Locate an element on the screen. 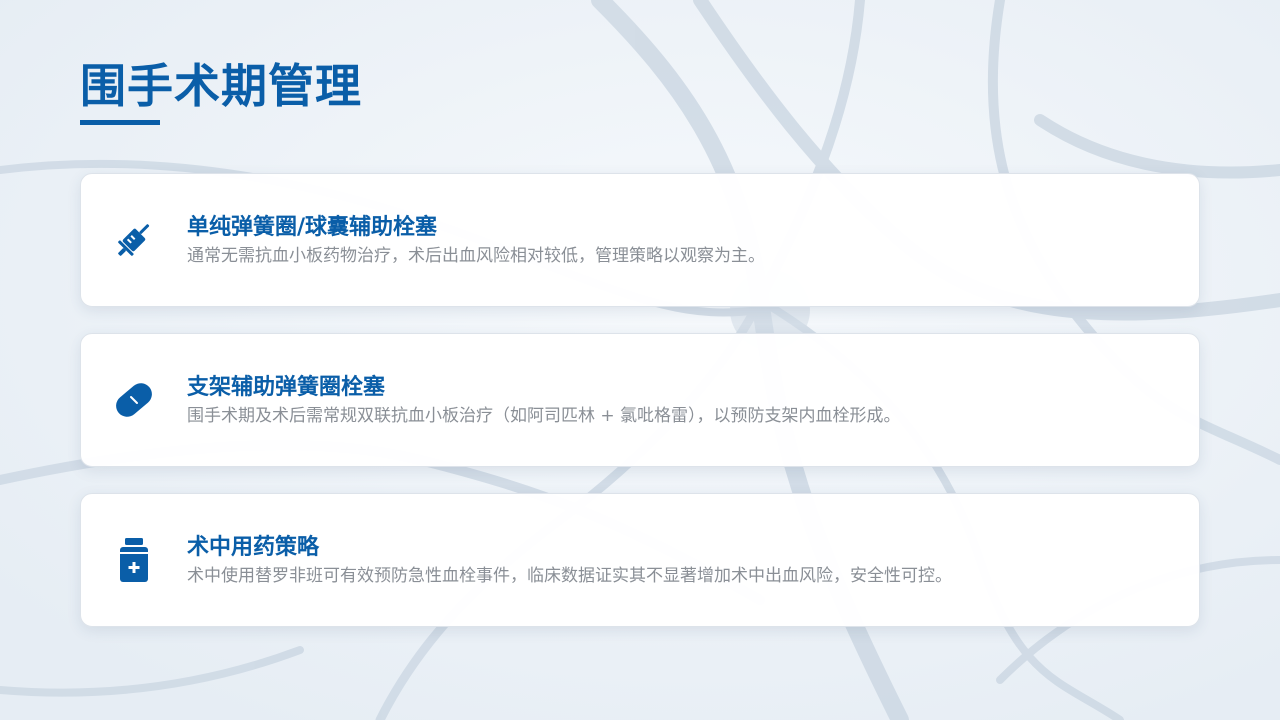 This screenshot has width=1280, height=720. card-title: 单纯弹簧圈/球囊辅助栓塞 is located at coordinates (312, 227).